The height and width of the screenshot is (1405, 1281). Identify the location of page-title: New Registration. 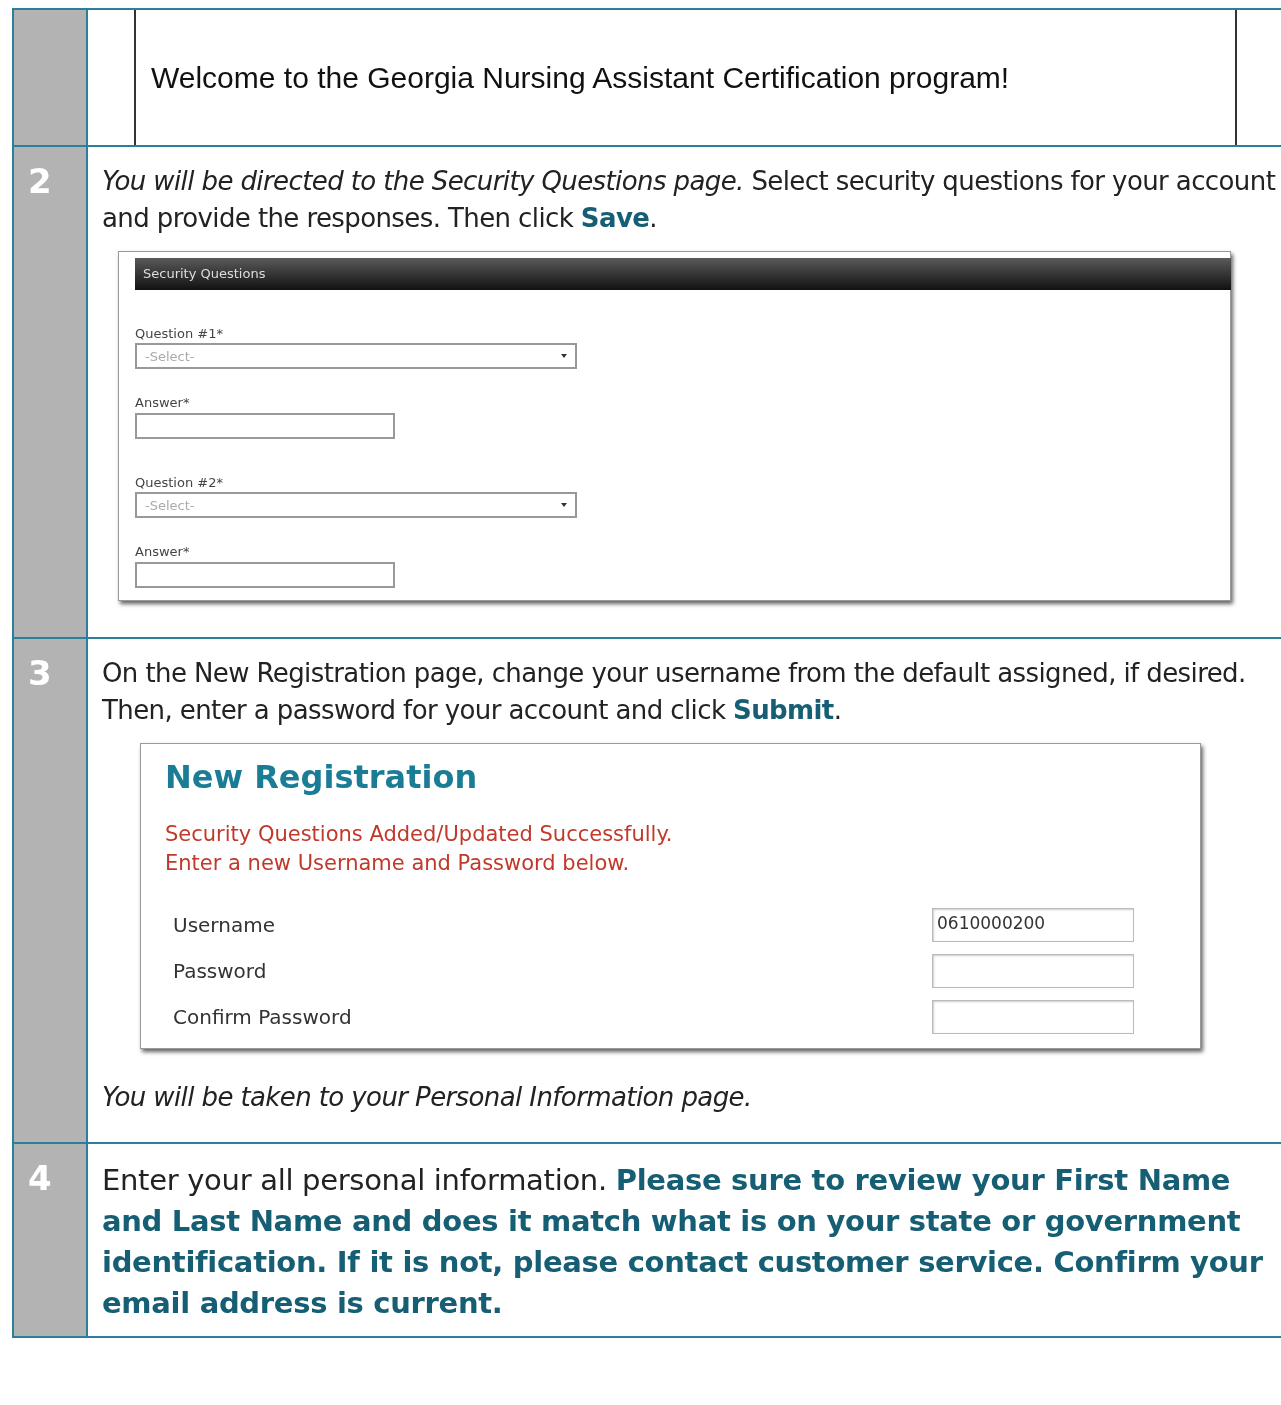
(322, 776).